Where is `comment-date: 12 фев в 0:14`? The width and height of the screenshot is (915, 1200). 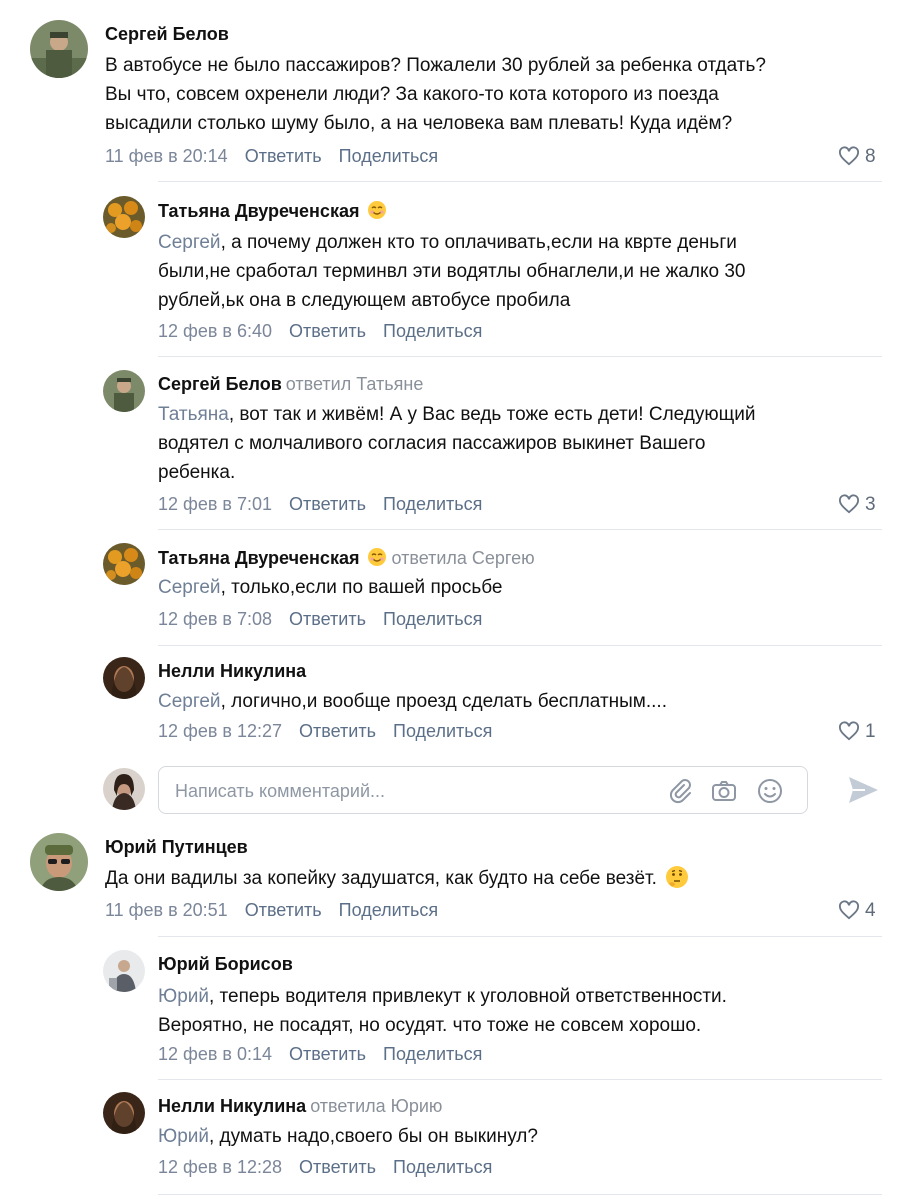 comment-date: 12 фев в 0:14 is located at coordinates (215, 1054).